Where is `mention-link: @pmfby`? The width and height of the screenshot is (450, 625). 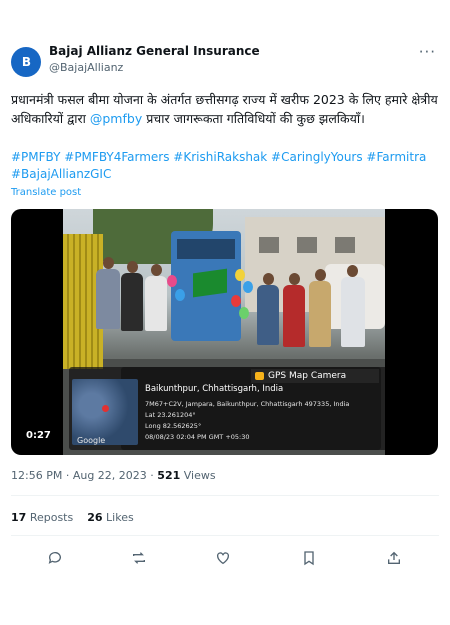
mention-link: @pmfby is located at coordinates (116, 118).